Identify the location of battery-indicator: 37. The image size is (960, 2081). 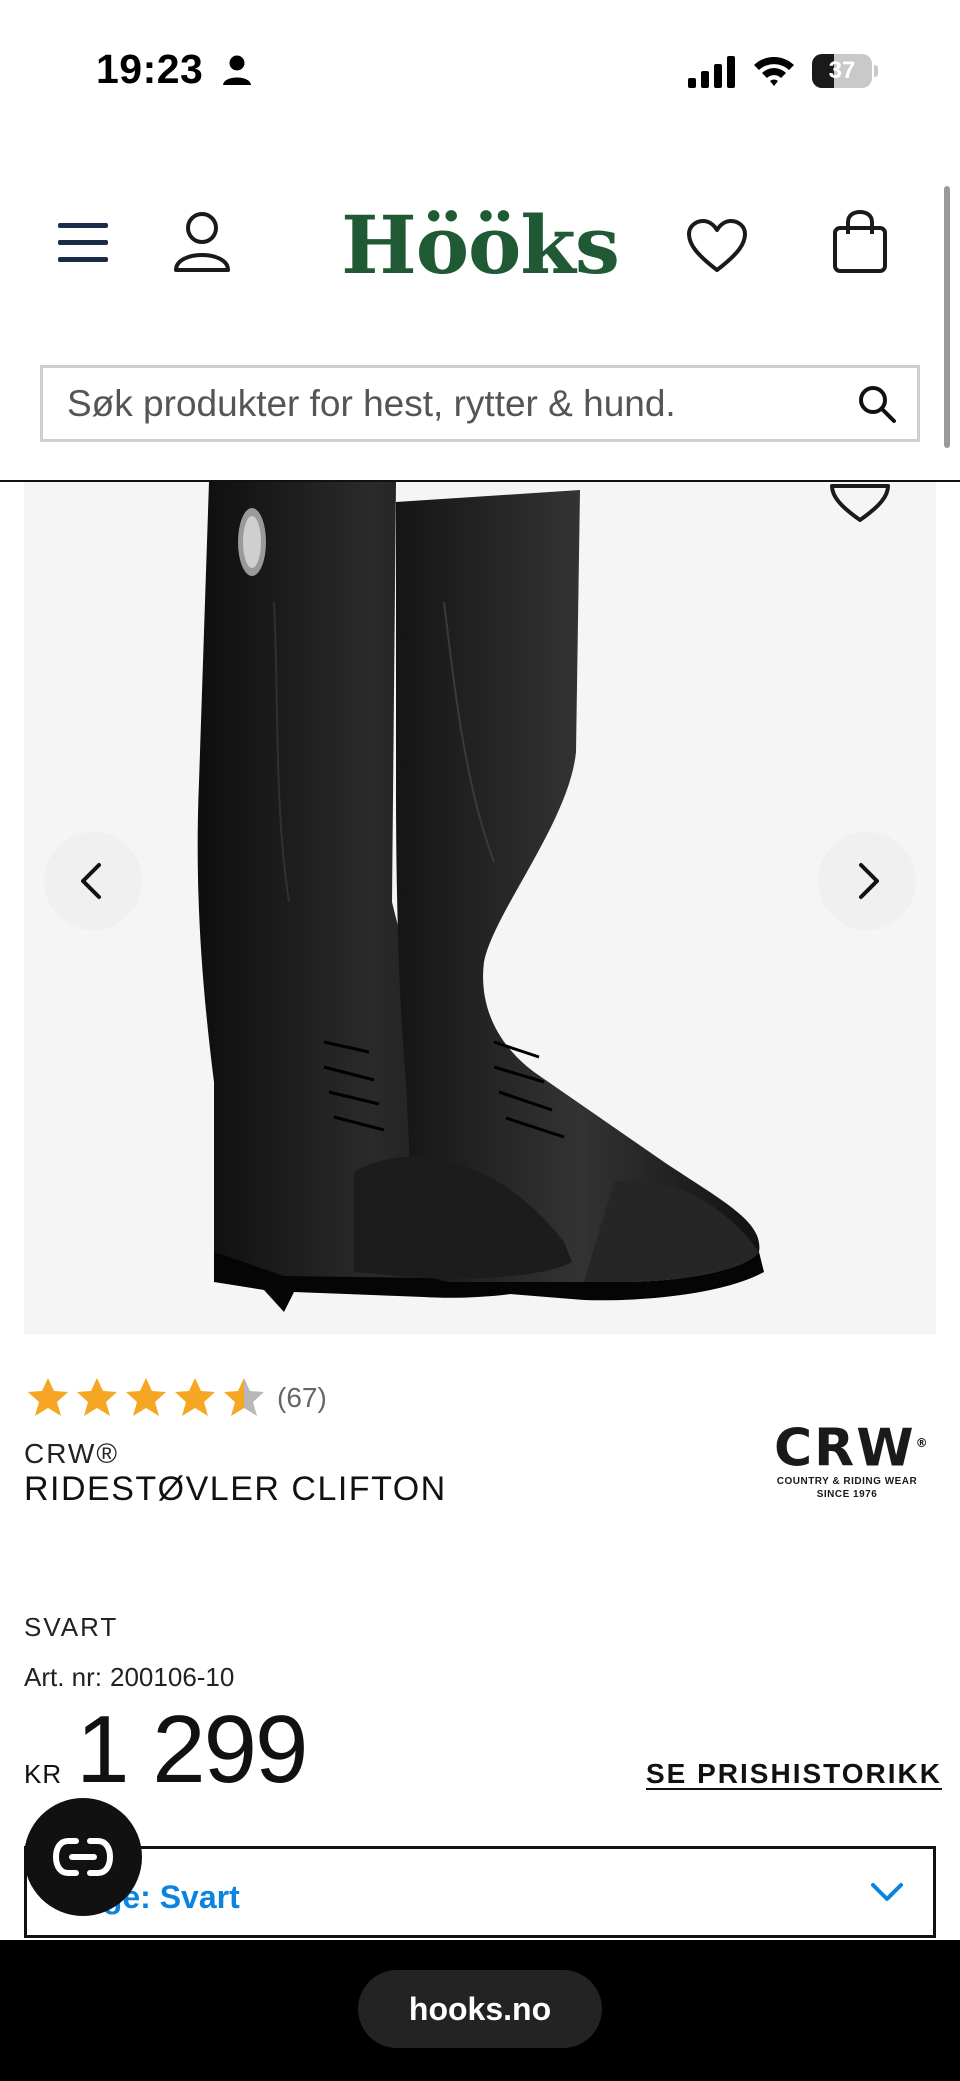
(845, 71).